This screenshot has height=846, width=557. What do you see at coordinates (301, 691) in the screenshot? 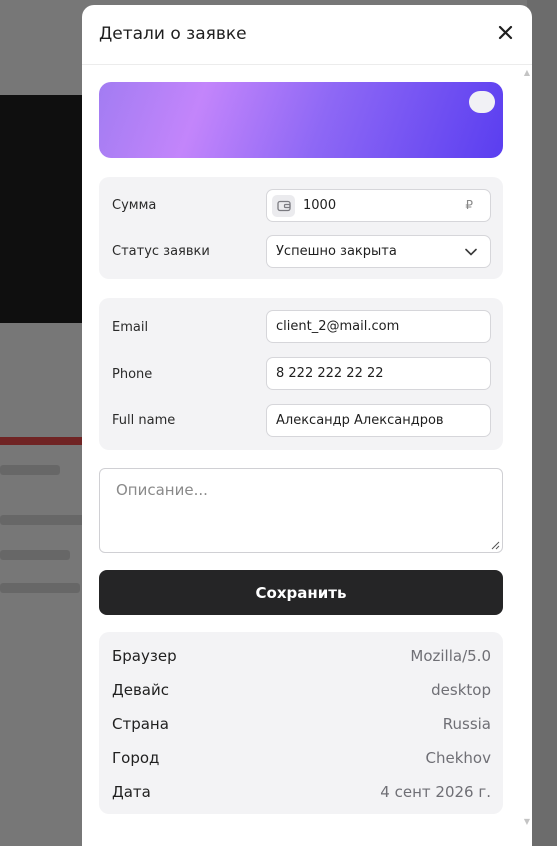
I see `info-row-device: Девайс desktop` at bounding box center [301, 691].